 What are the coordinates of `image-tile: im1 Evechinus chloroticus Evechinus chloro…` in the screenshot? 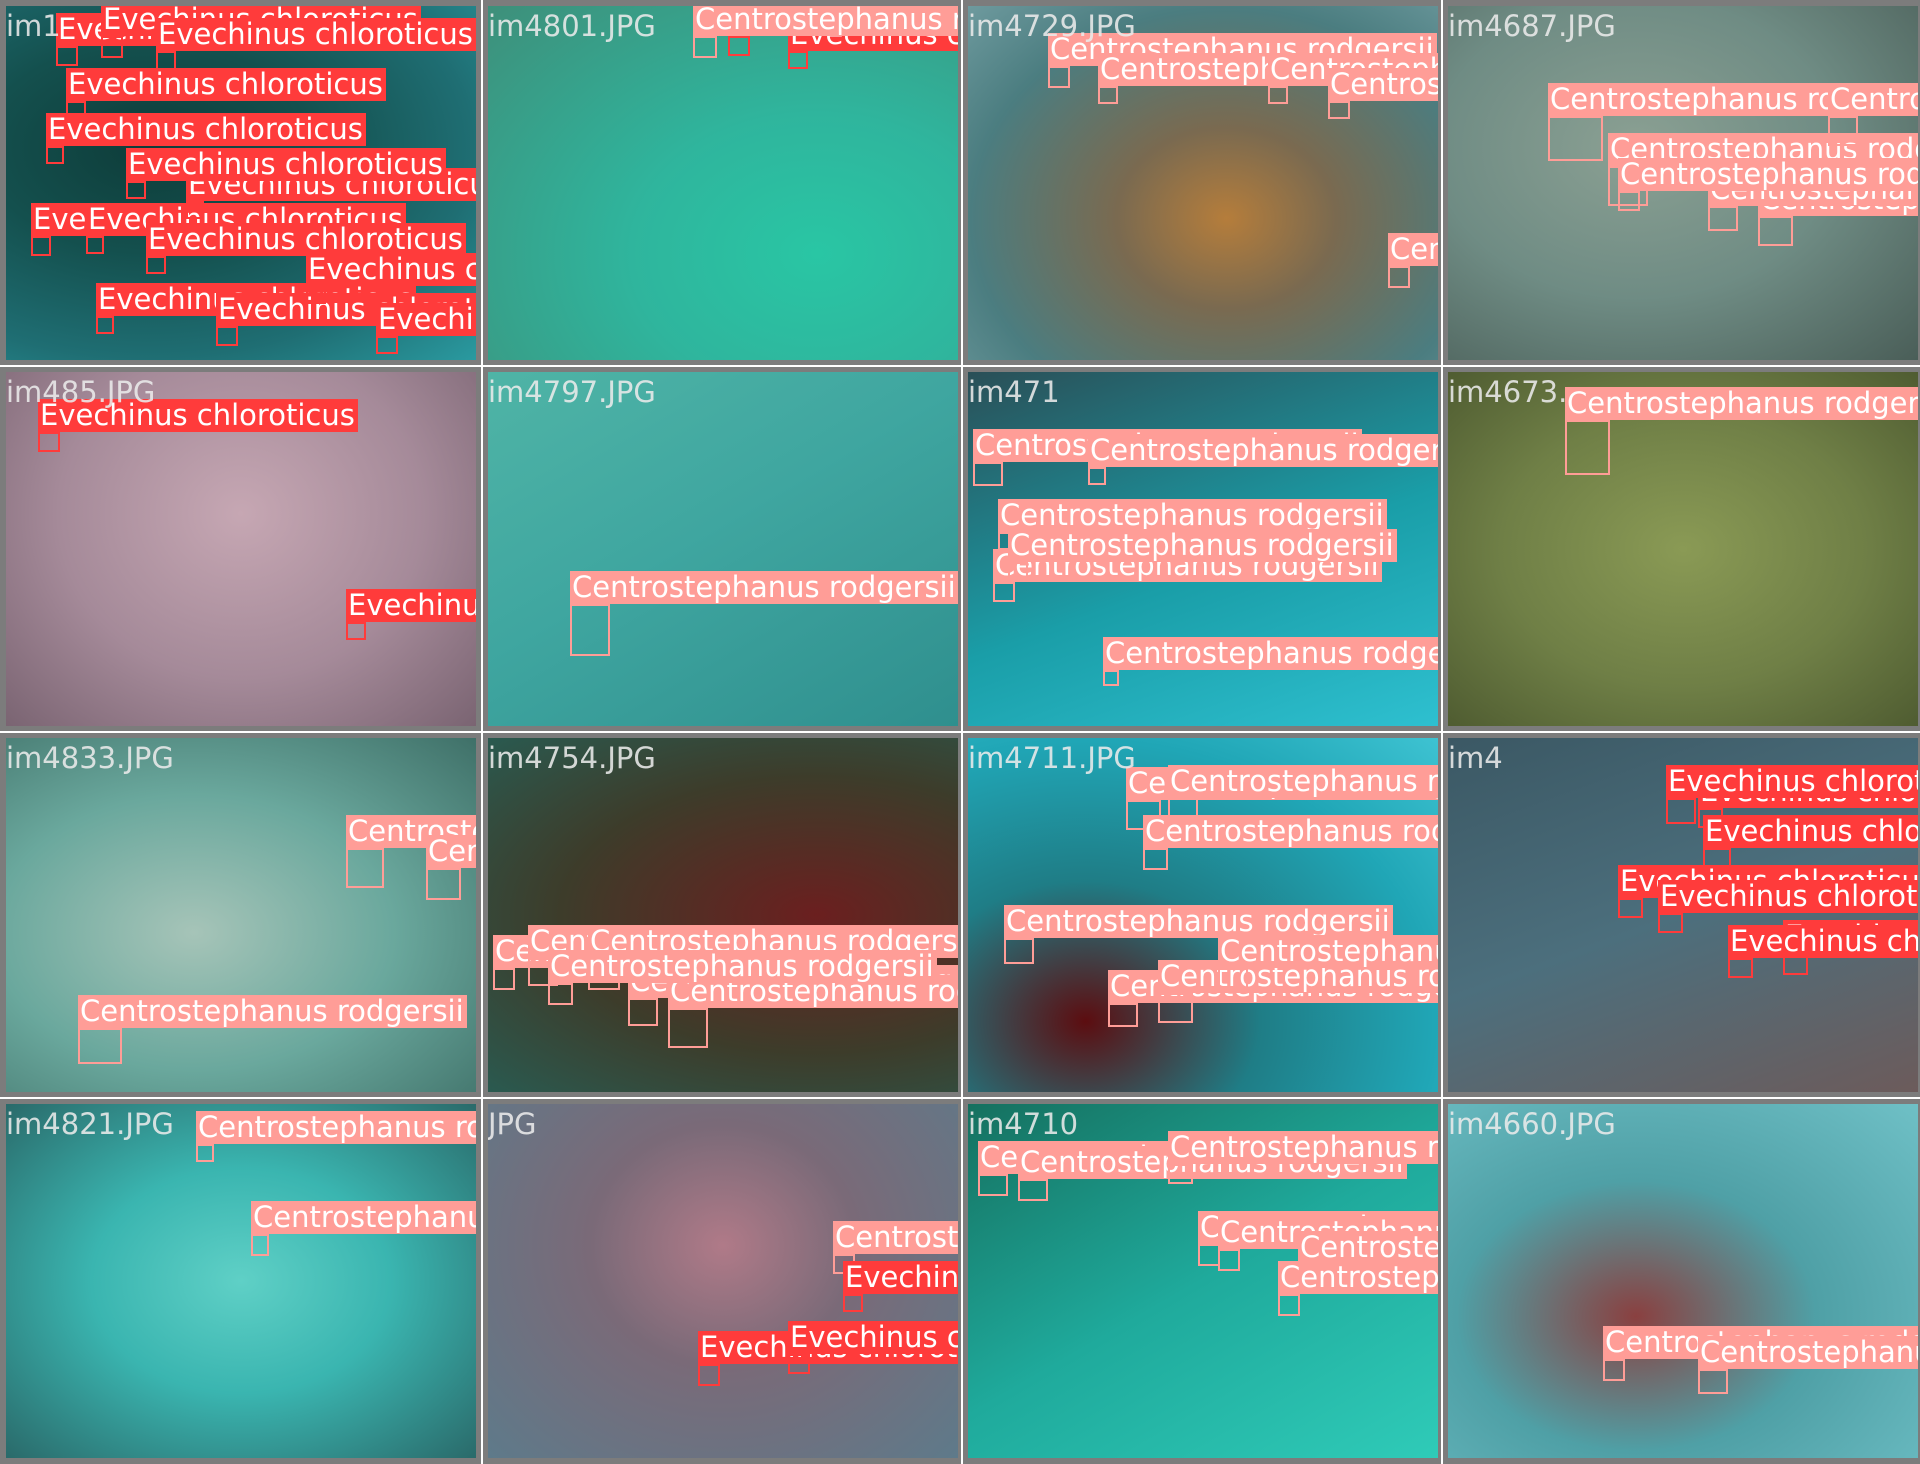 It's located at (241, 183).